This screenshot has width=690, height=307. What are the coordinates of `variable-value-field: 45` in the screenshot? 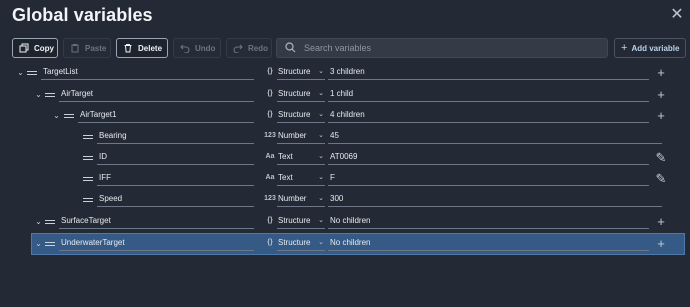 It's located at (495, 137).